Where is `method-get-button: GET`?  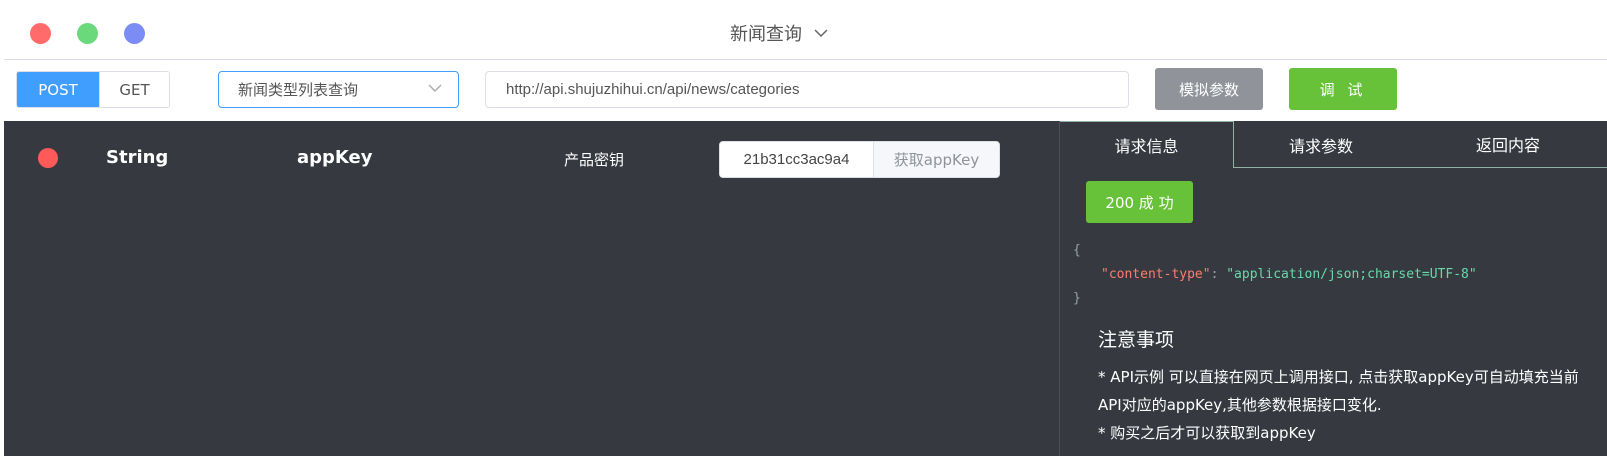
method-get-button: GET is located at coordinates (134, 89).